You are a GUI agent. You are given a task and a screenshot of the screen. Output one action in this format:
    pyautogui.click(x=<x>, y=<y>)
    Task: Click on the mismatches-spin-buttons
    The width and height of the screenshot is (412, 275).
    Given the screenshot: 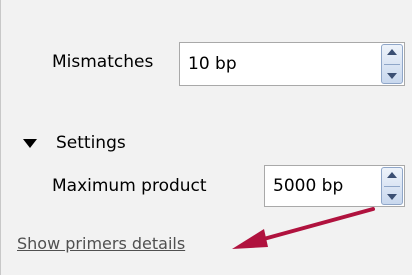 What is the action you would take?
    pyautogui.click(x=392, y=64)
    